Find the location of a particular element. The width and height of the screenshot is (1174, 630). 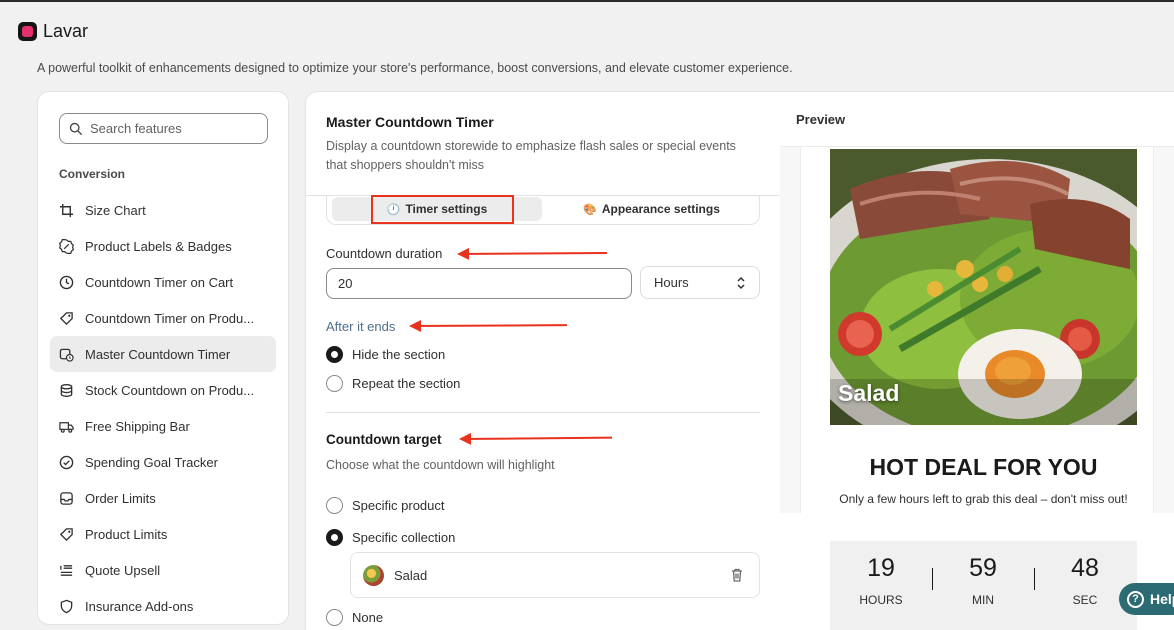

sidebar-item-label: Size Chart is located at coordinates (115, 210).